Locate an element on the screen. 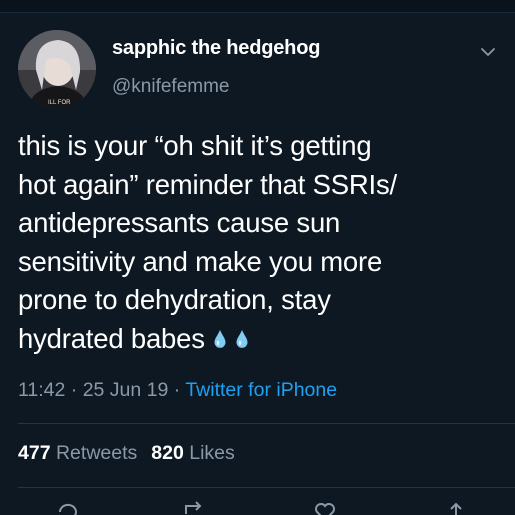 This screenshot has height=515, width=515. avatar: ILL FOR is located at coordinates (57, 69).